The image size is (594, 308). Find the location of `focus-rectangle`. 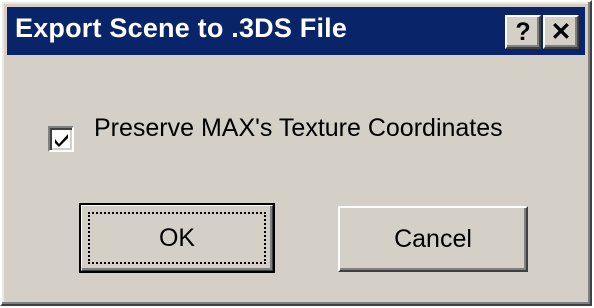

focus-rectangle is located at coordinates (177, 238).